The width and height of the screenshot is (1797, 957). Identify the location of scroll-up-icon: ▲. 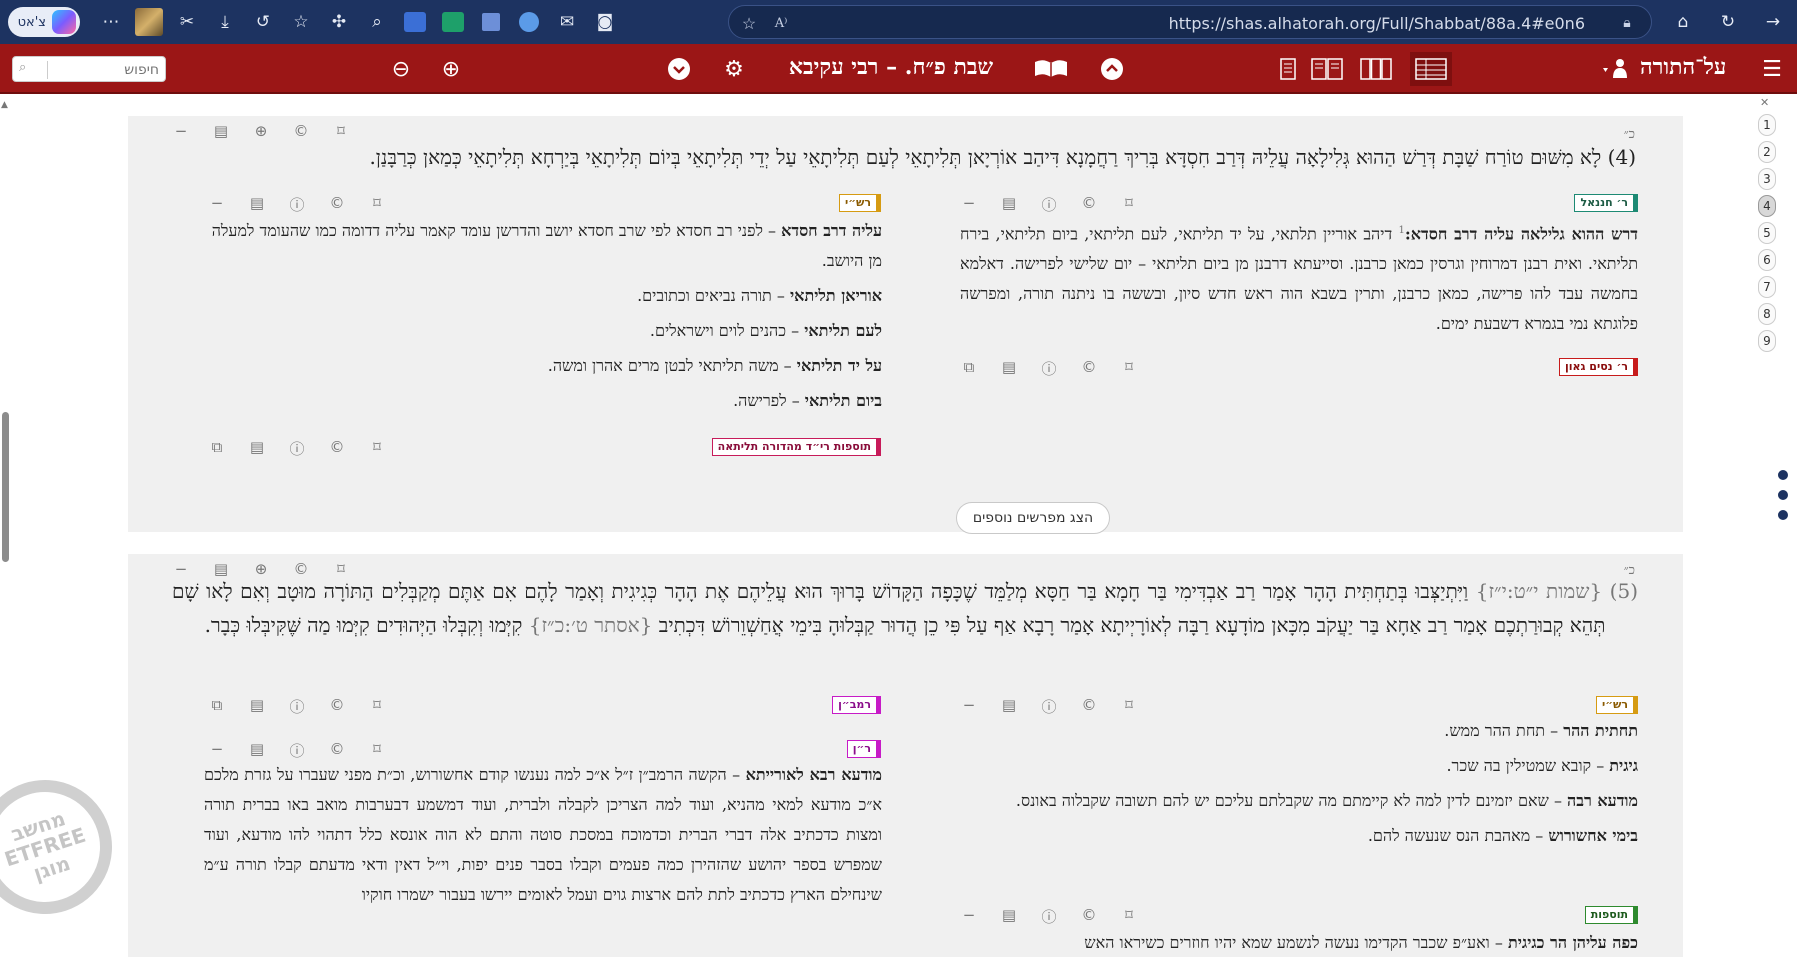
(4, 105).